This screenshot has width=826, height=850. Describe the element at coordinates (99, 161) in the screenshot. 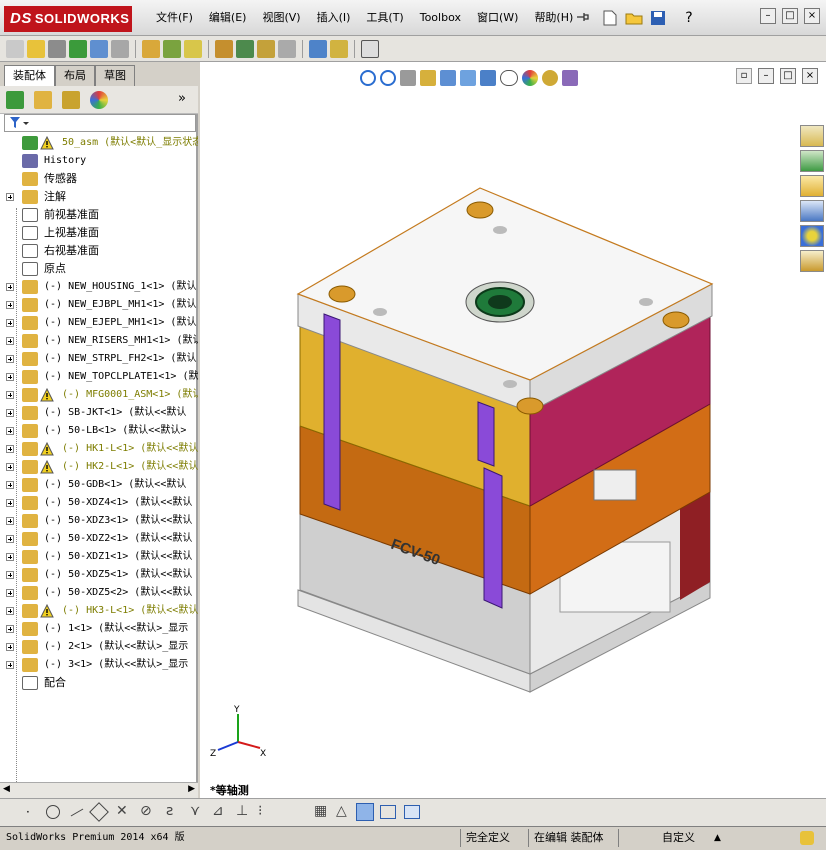

I see `tree-item: History` at that location.